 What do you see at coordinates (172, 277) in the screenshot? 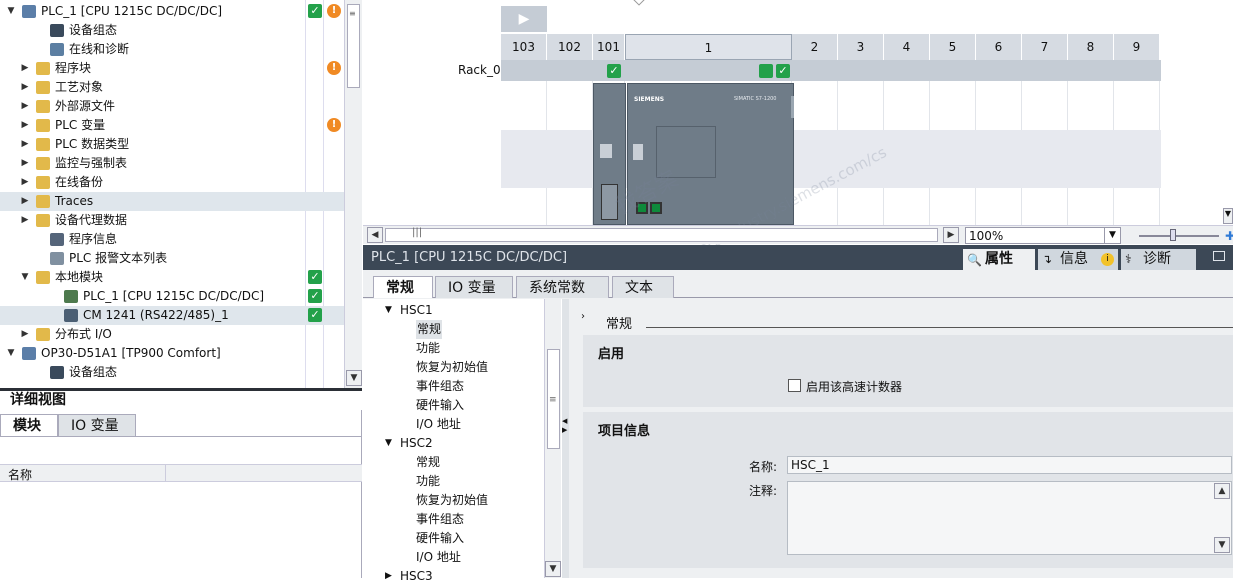
I see `tree-item: ▼ 本地模块` at bounding box center [172, 277].